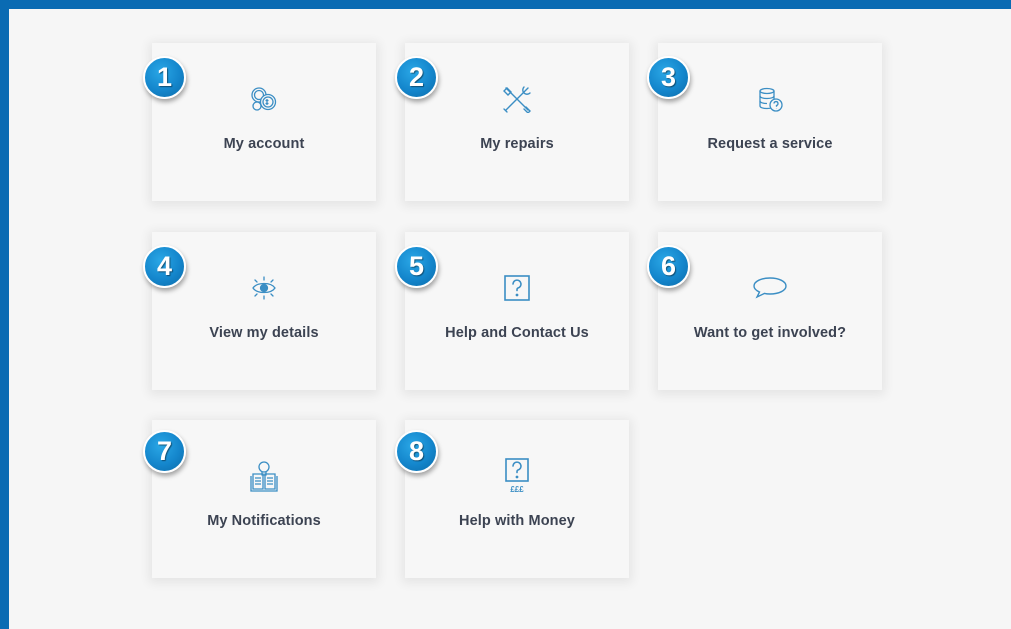 This screenshot has width=1011, height=629. What do you see at coordinates (517, 144) in the screenshot?
I see `tile-label: My repairs` at bounding box center [517, 144].